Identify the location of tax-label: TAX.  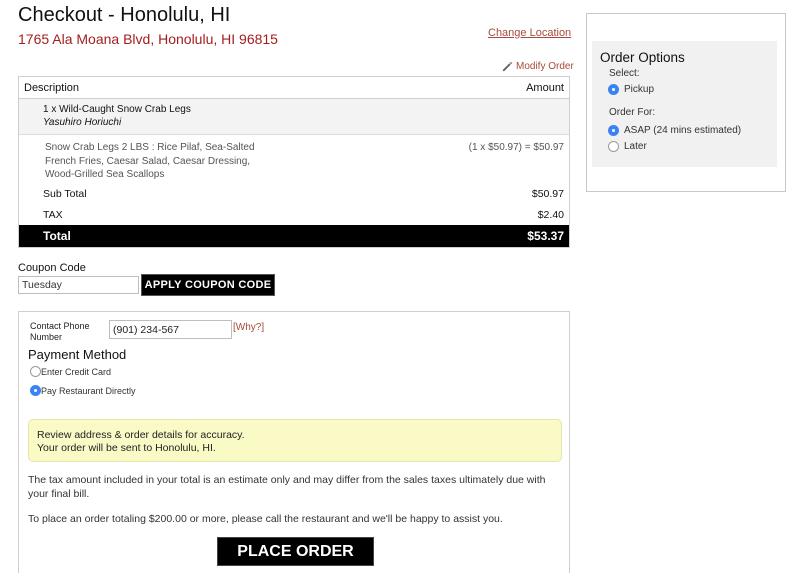
(53, 214).